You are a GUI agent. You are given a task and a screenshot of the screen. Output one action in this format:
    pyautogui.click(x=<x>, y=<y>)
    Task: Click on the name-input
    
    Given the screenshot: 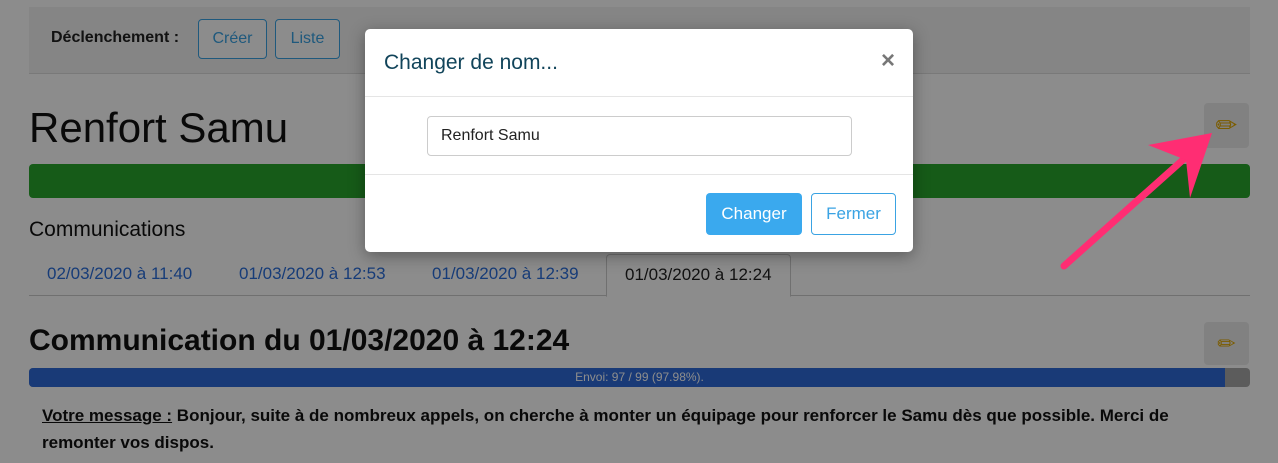 What is the action you would take?
    pyautogui.click(x=639, y=136)
    